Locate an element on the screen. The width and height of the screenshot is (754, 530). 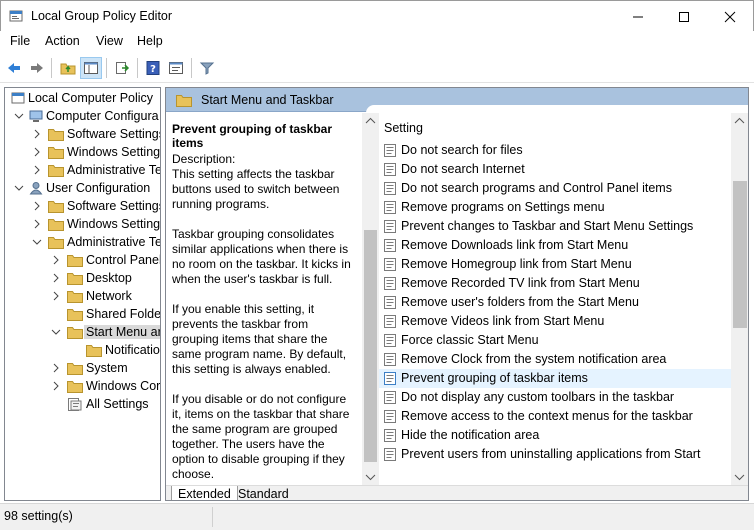
tree-node-cc-software-settings: Software Settings is located at coordinates (104, 134).